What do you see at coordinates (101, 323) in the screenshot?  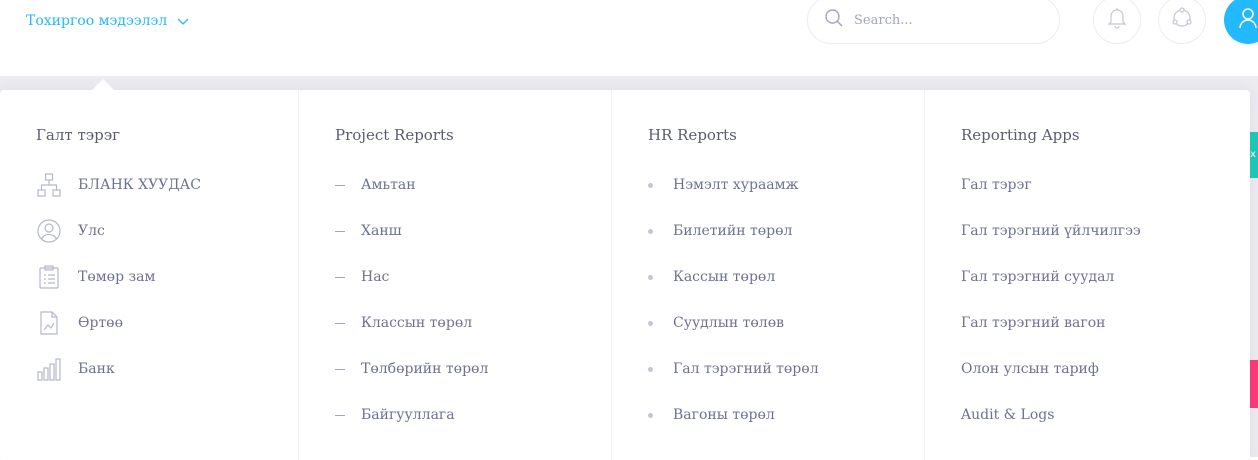 I see `menu-item-label: Өртөө` at bounding box center [101, 323].